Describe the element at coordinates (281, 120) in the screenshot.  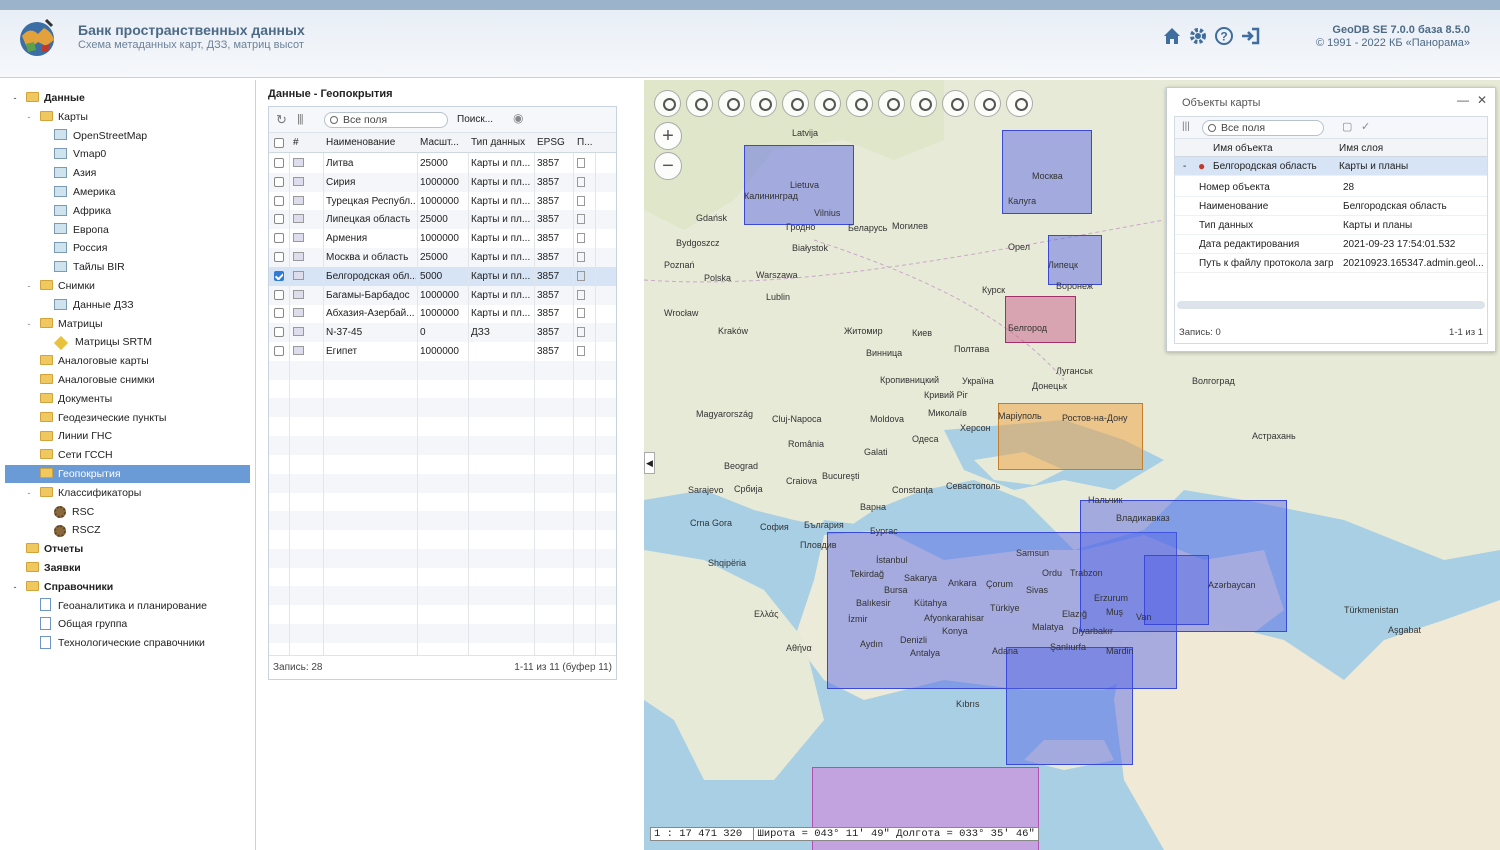
I see `refresh-icon: ↻` at that location.